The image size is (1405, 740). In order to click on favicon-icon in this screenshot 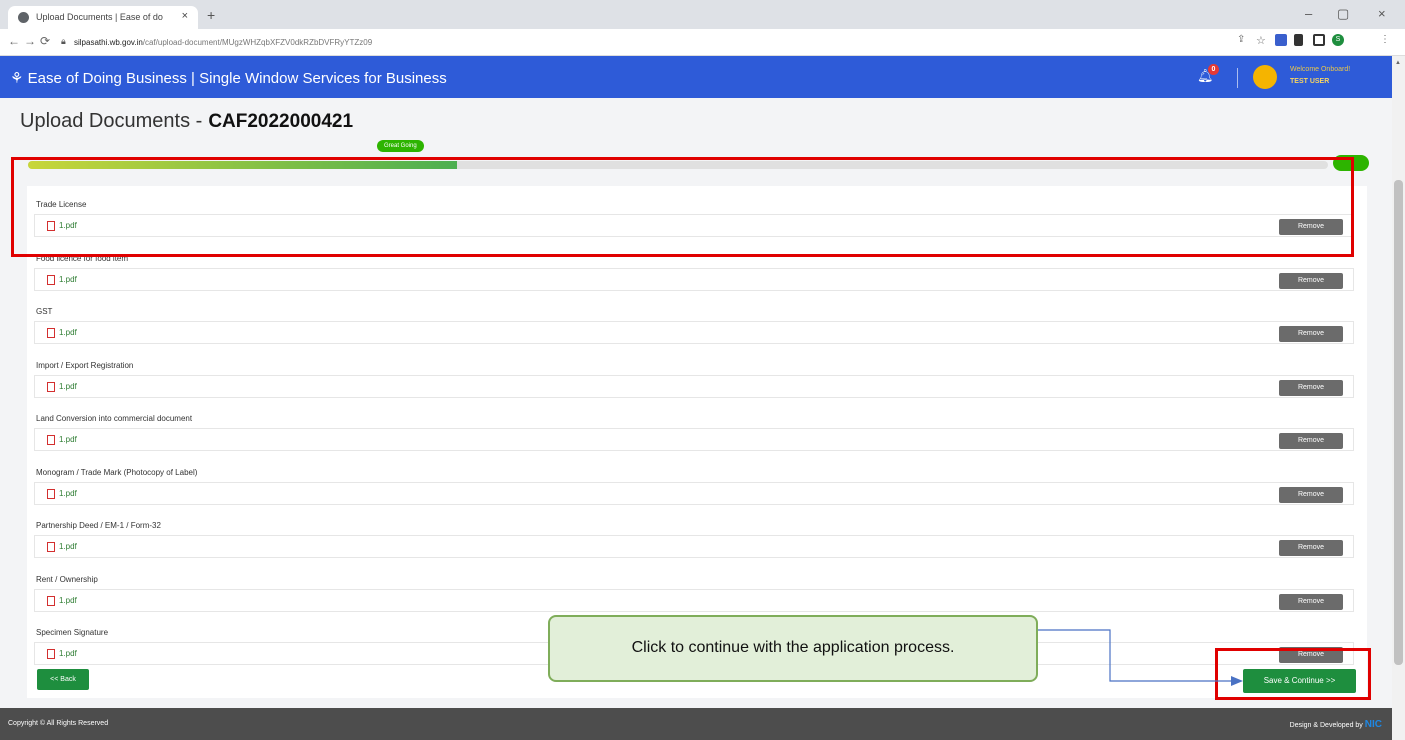, I will do `click(23, 17)`.